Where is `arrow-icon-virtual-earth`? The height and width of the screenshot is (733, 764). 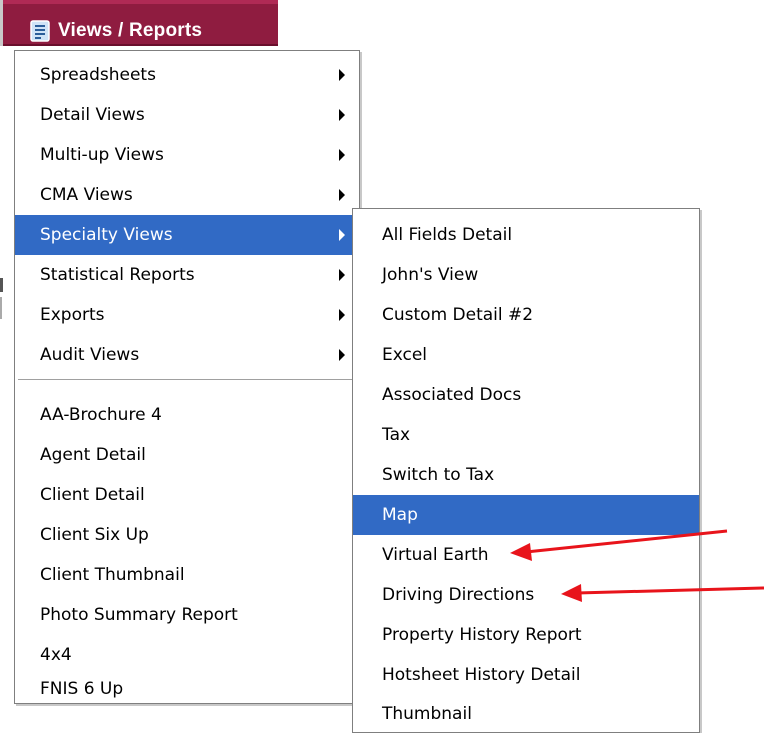 arrow-icon-virtual-earth is located at coordinates (619, 545).